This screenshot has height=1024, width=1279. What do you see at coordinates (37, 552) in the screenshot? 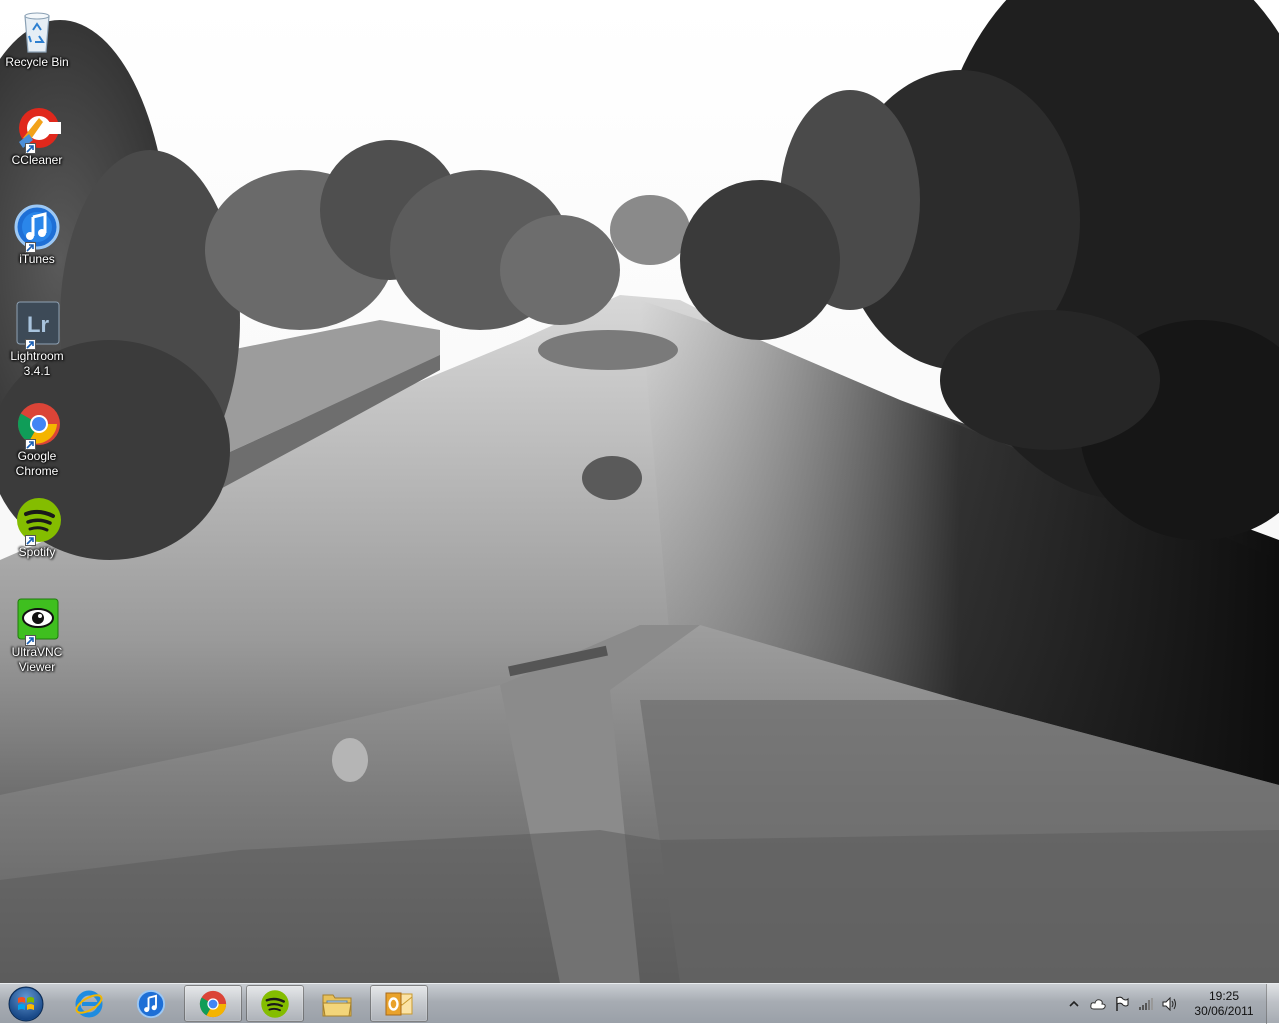
I see `desktop-icon-label: Spotify` at bounding box center [37, 552].